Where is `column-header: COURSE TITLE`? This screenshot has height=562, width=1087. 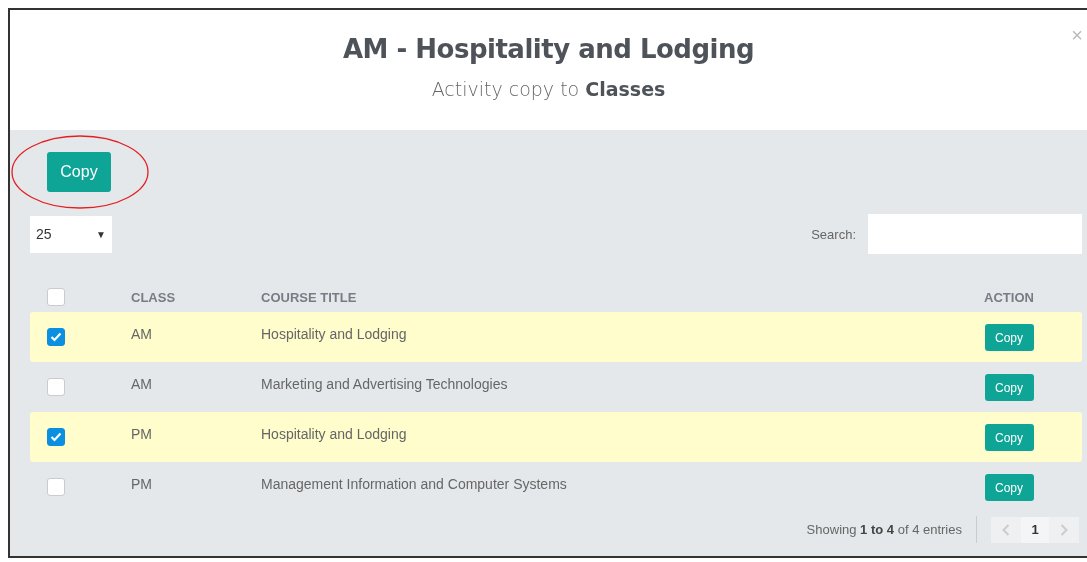 column-header: COURSE TITLE is located at coordinates (309, 297).